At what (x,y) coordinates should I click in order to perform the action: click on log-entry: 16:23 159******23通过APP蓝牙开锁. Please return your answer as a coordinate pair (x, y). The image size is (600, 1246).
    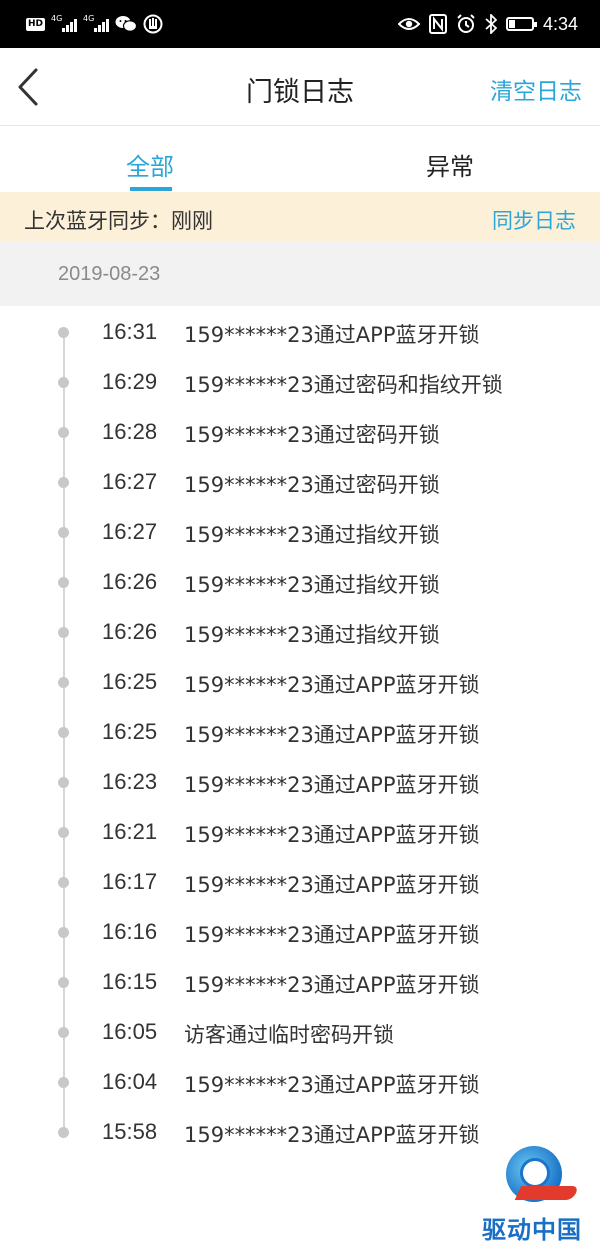
    Looking at the image, I should click on (300, 781).